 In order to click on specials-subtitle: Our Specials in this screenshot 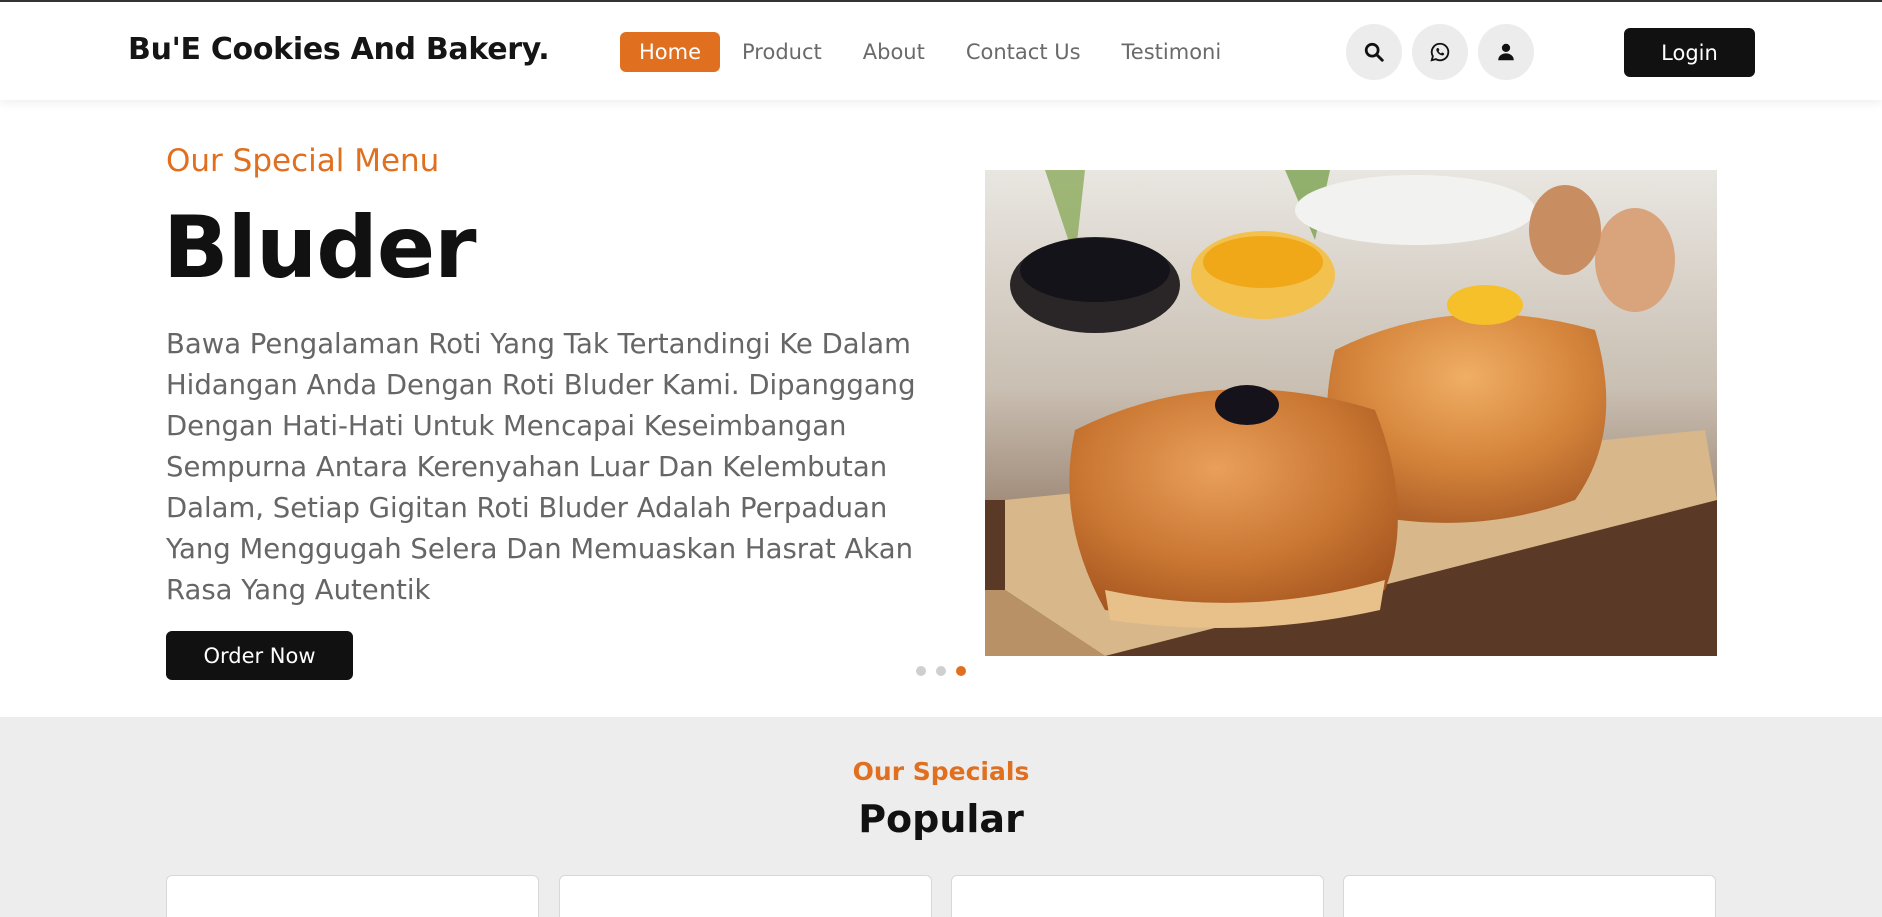, I will do `click(941, 771)`.